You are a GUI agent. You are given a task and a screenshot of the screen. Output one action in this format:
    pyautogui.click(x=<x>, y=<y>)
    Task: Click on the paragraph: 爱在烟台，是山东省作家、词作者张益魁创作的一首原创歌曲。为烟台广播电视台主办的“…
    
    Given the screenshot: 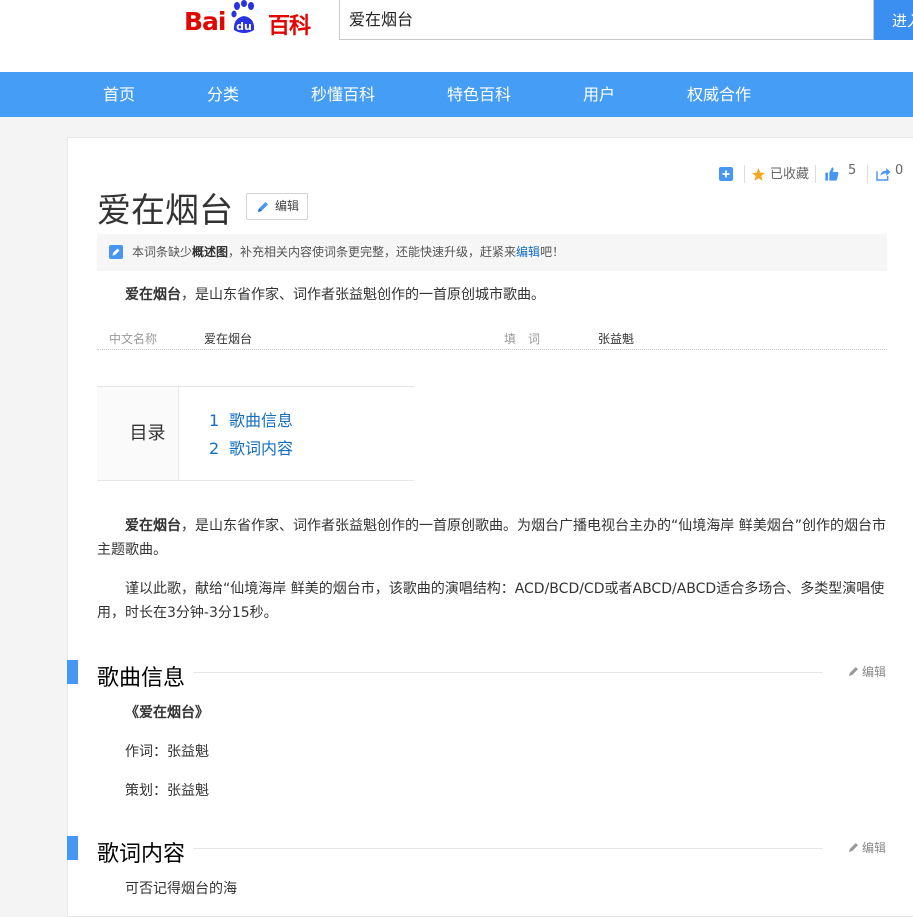 What is the action you would take?
    pyautogui.click(x=493, y=538)
    